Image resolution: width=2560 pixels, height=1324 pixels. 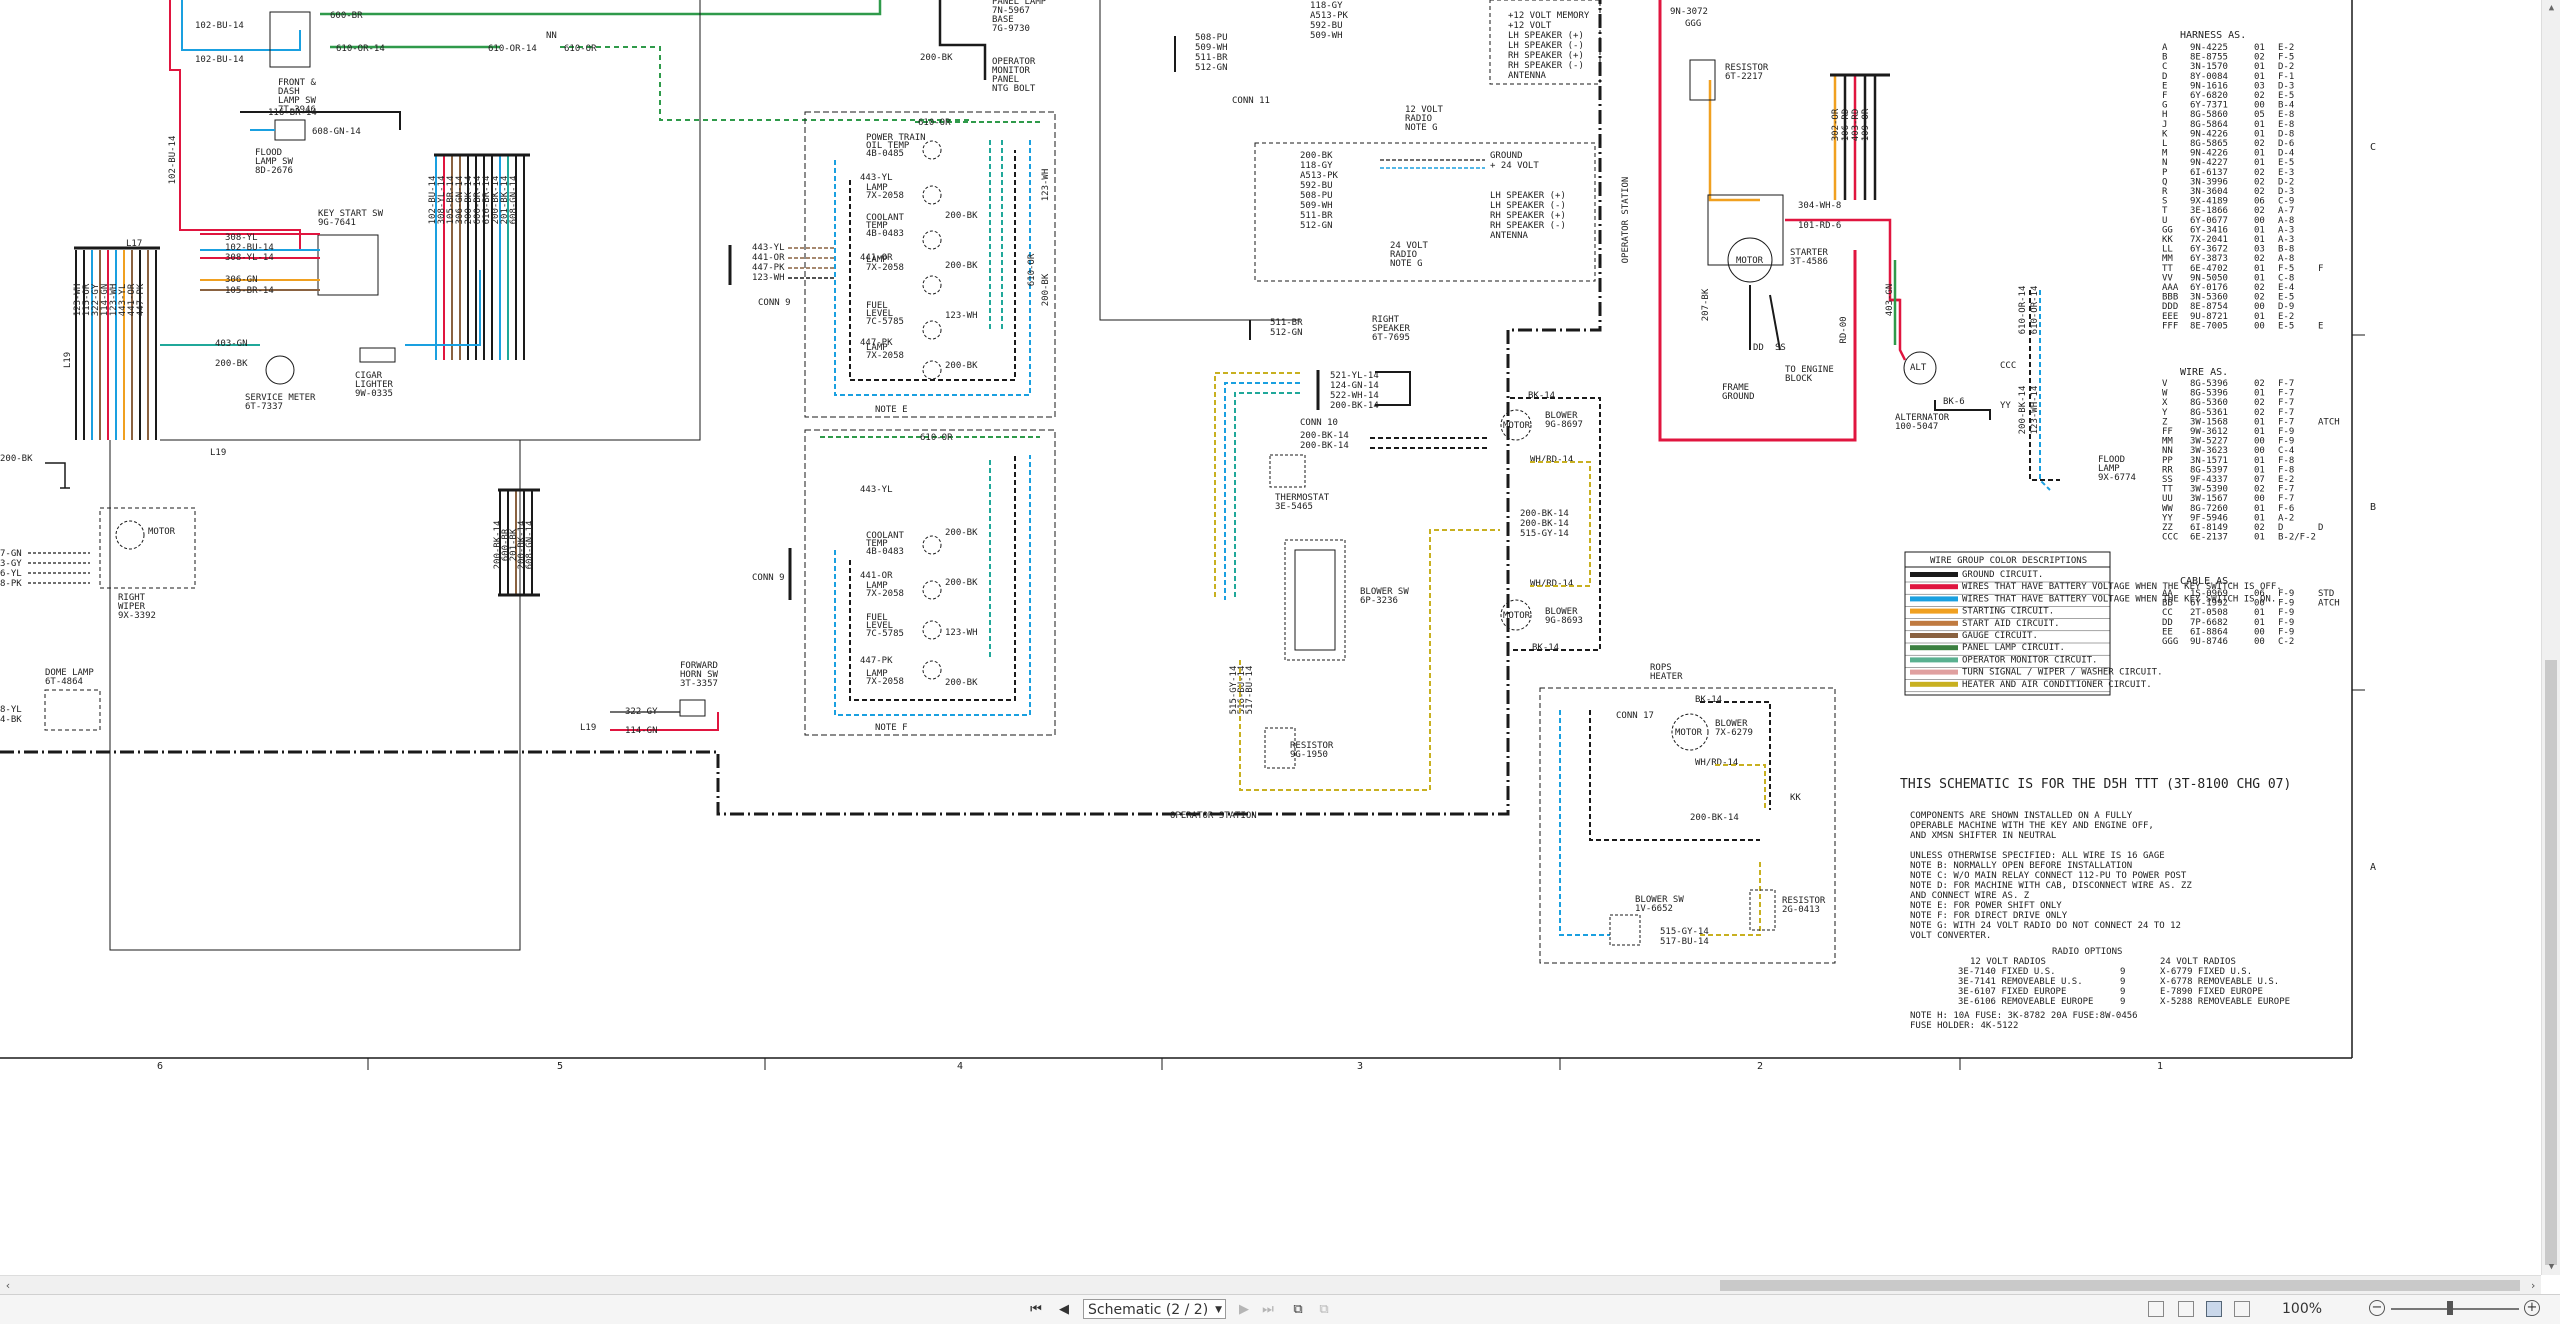 I want to click on harness-row-zone: E-8, so click(x=2286, y=125).